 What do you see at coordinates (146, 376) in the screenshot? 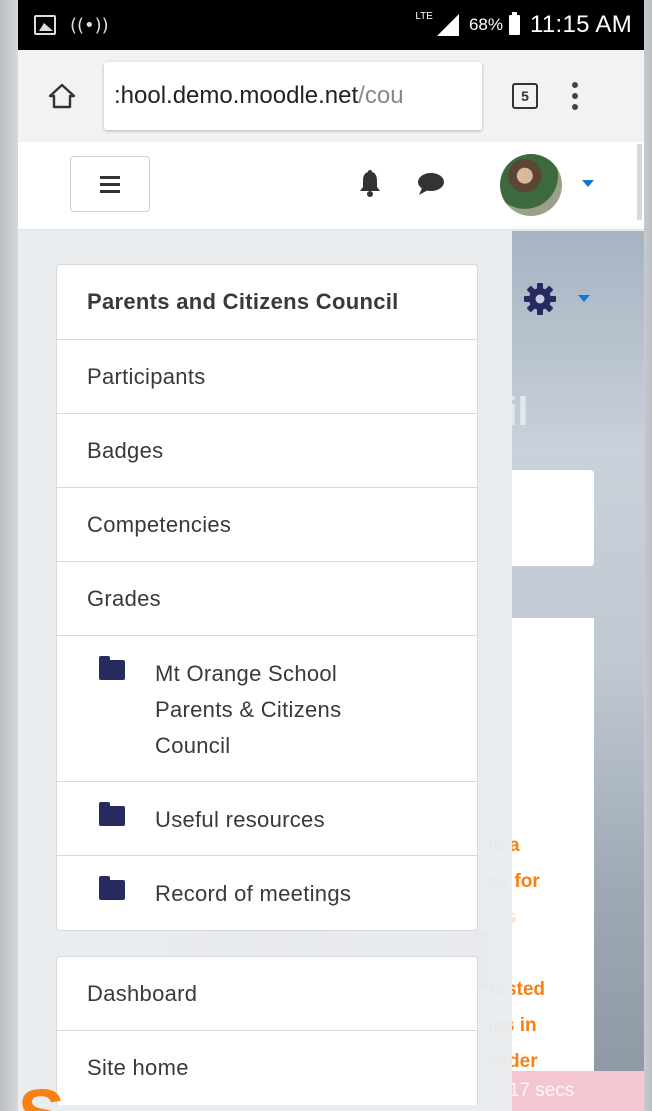
I see `nav-item-label: Participants` at bounding box center [146, 376].